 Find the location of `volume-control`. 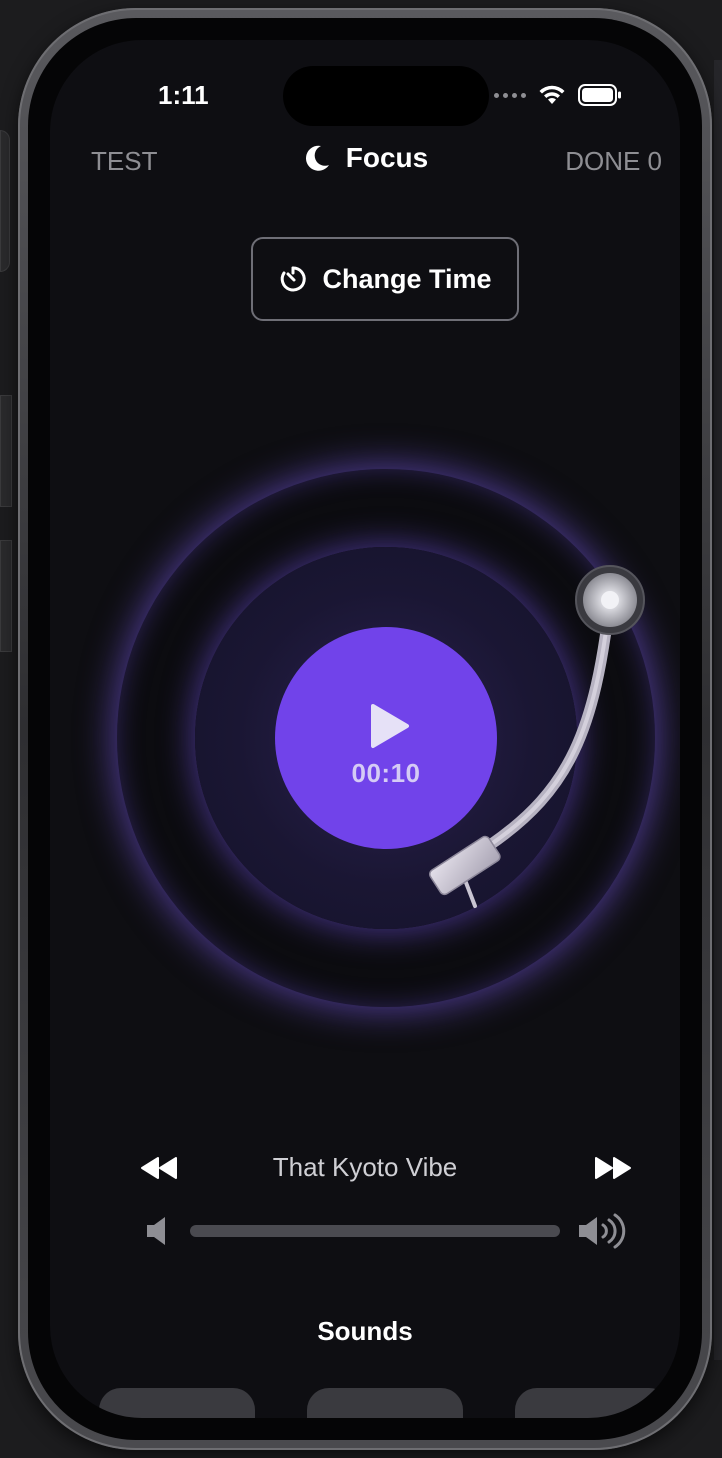

volume-control is located at coordinates (365, 1232).